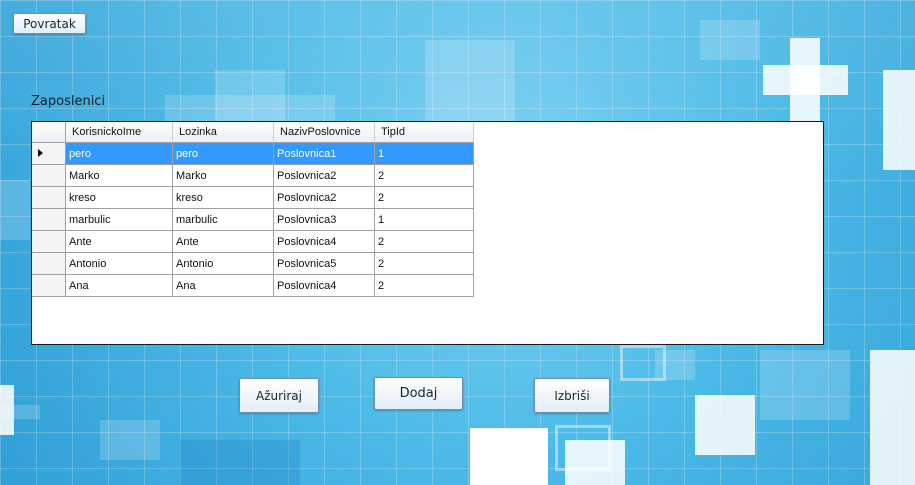 The image size is (915, 485). Describe the element at coordinates (418, 393) in the screenshot. I see `add-button: Dodaj` at that location.